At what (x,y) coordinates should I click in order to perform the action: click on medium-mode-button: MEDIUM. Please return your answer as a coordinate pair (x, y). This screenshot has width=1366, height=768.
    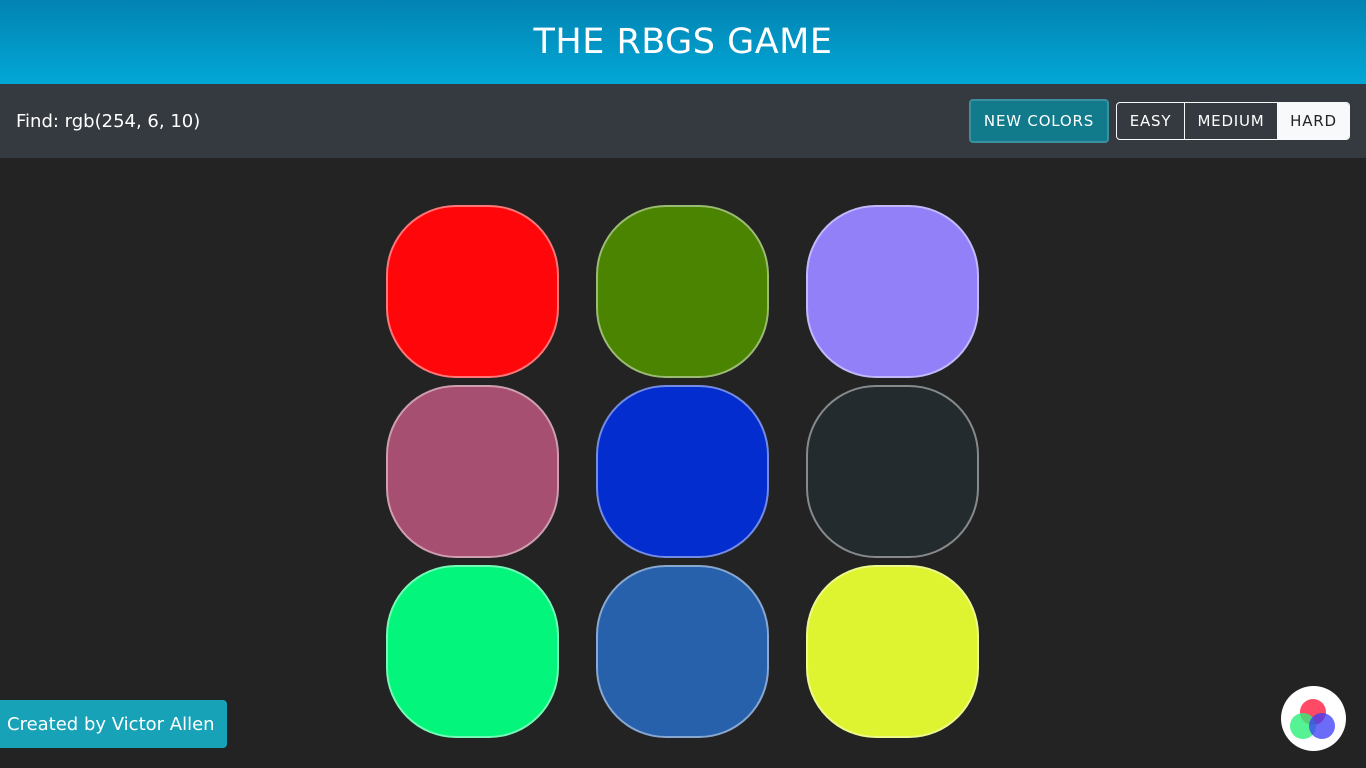
    Looking at the image, I should click on (1231, 121).